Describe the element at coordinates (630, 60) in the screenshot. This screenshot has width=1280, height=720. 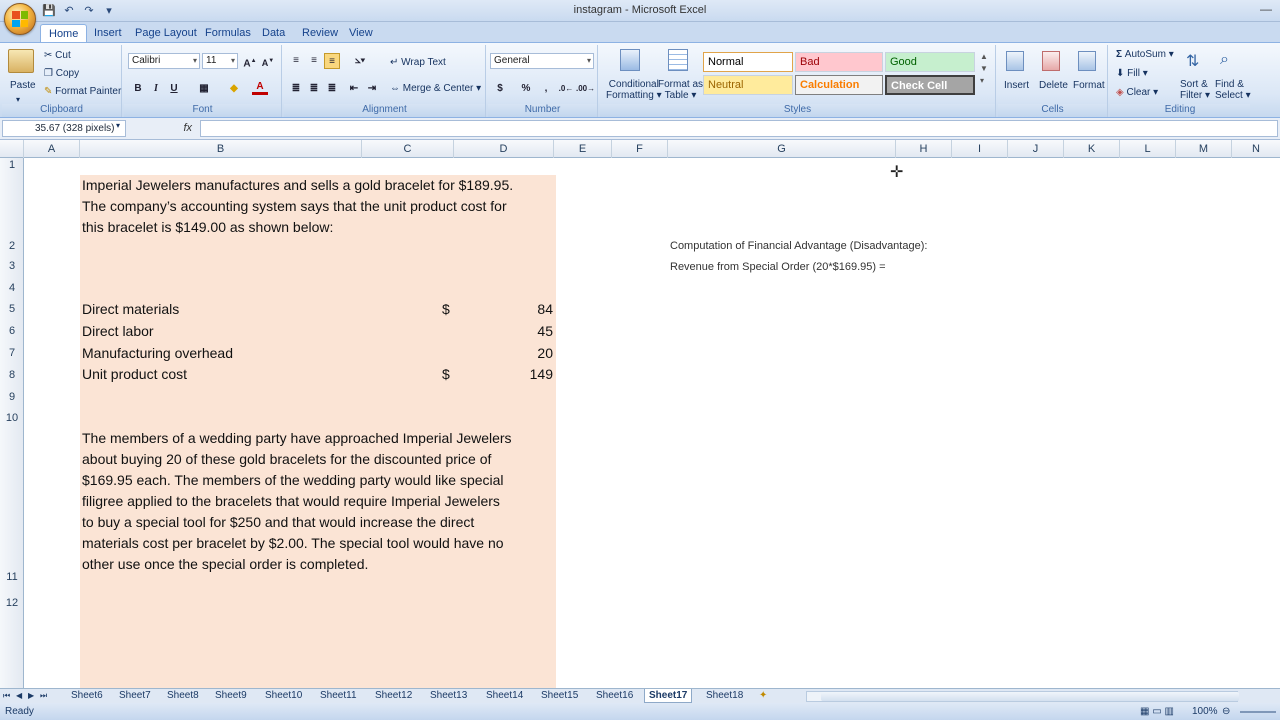
I see `conditional-formatting-icon` at that location.